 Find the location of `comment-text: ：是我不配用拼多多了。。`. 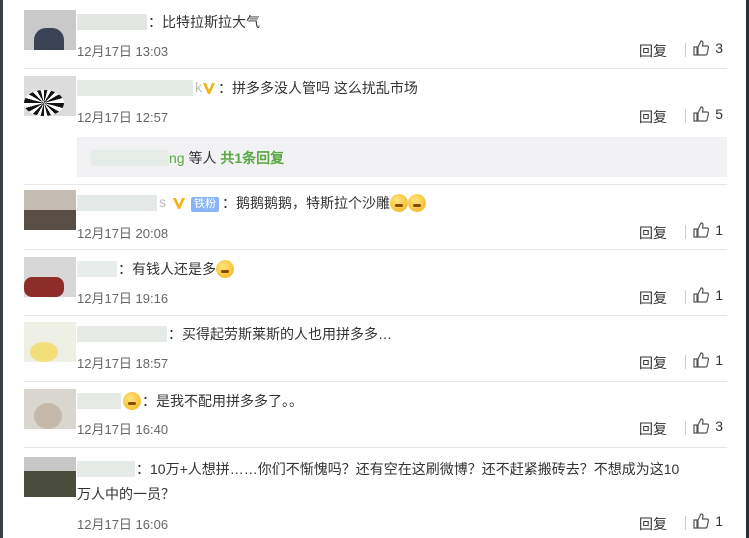

comment-text: ：是我不配用拼多多了。。 is located at coordinates (222, 401).